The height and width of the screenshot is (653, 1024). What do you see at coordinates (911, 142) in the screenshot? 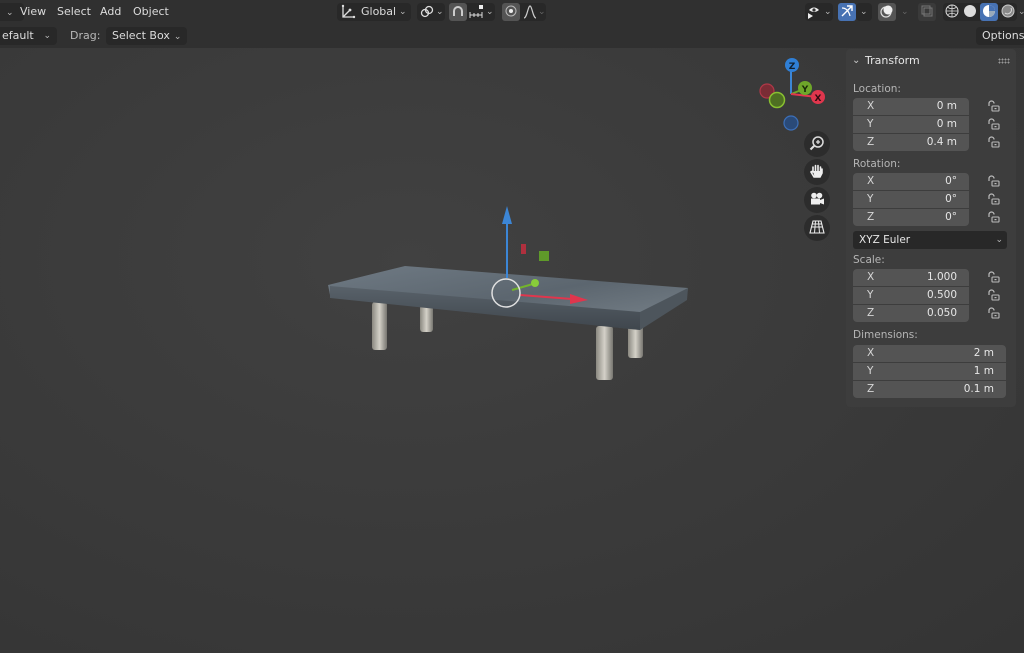
I see `location-z-field: Z 0.4 m` at bounding box center [911, 142].